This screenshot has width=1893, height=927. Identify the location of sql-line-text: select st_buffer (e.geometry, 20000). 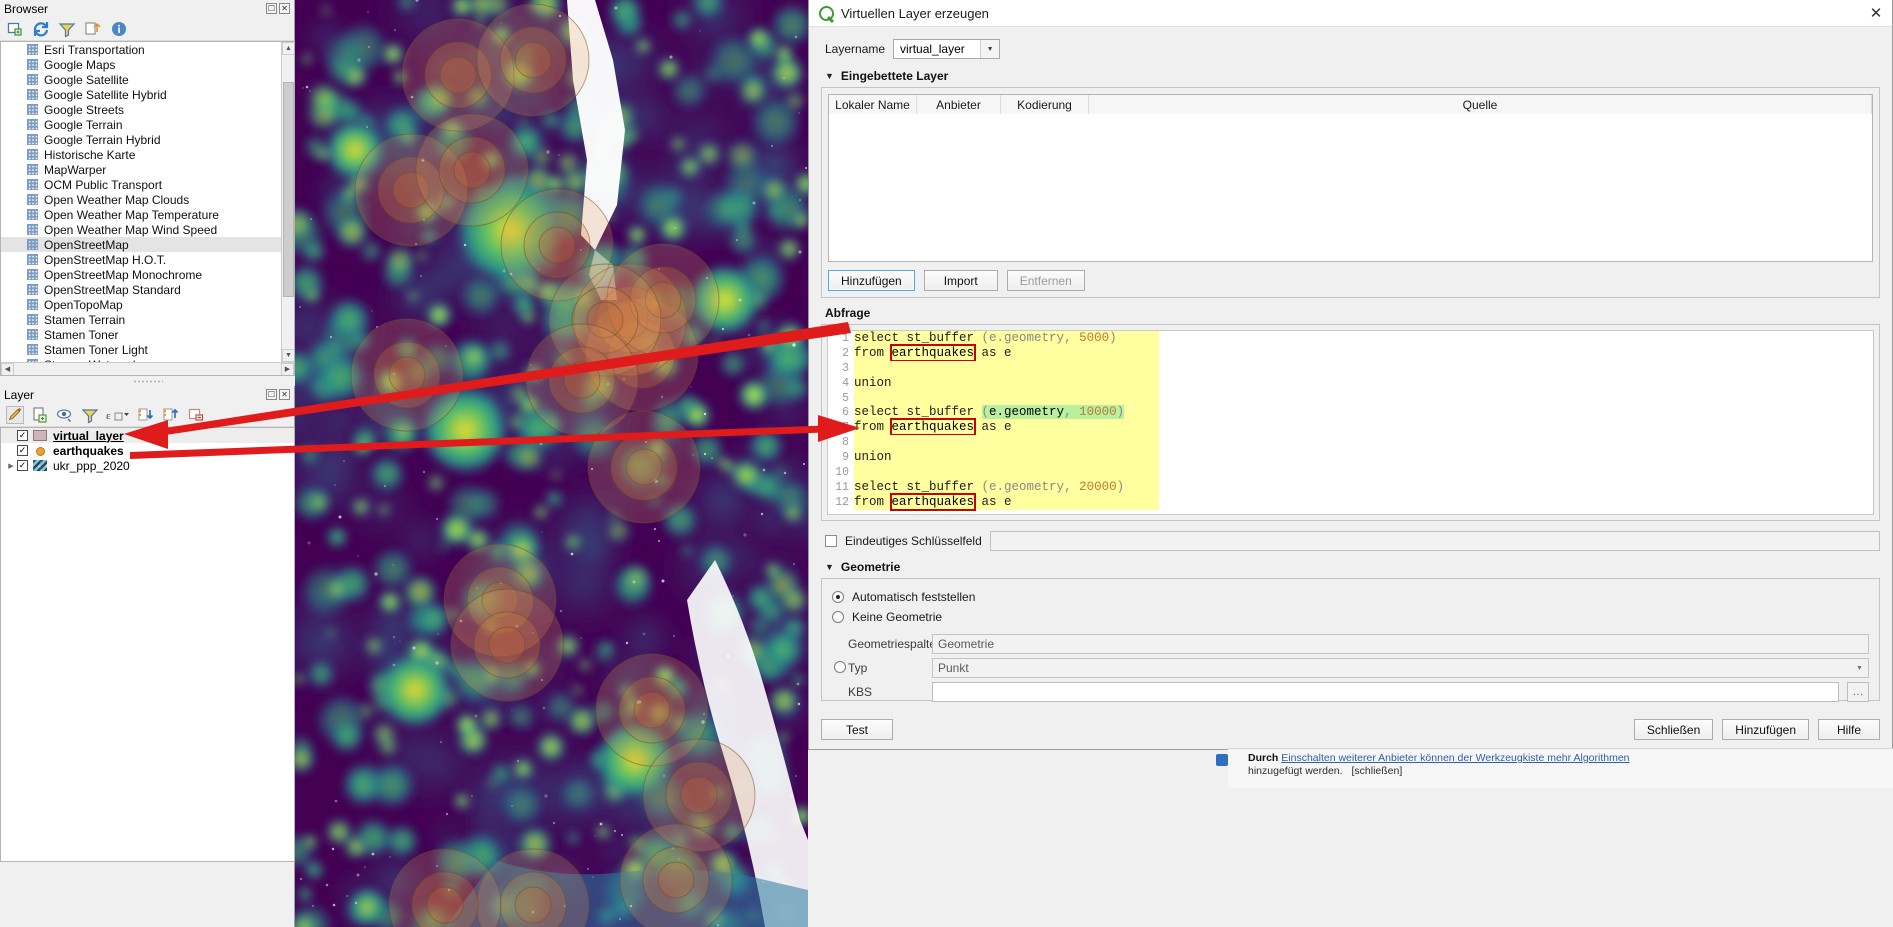
(1006, 487).